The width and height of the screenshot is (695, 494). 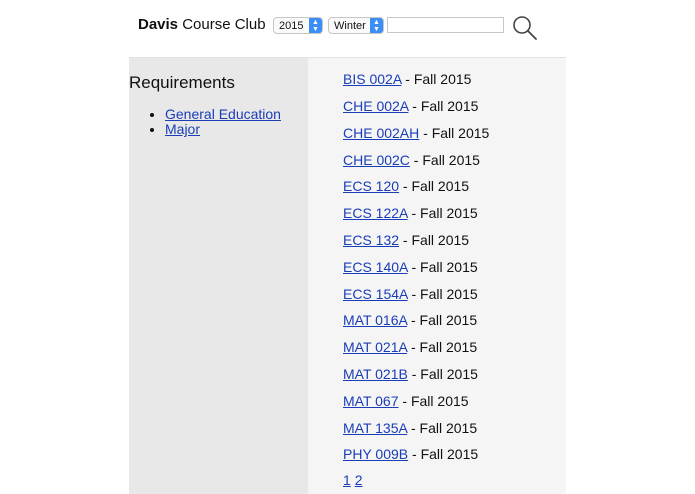 I want to click on pagination: 1 2, so click(x=352, y=480).